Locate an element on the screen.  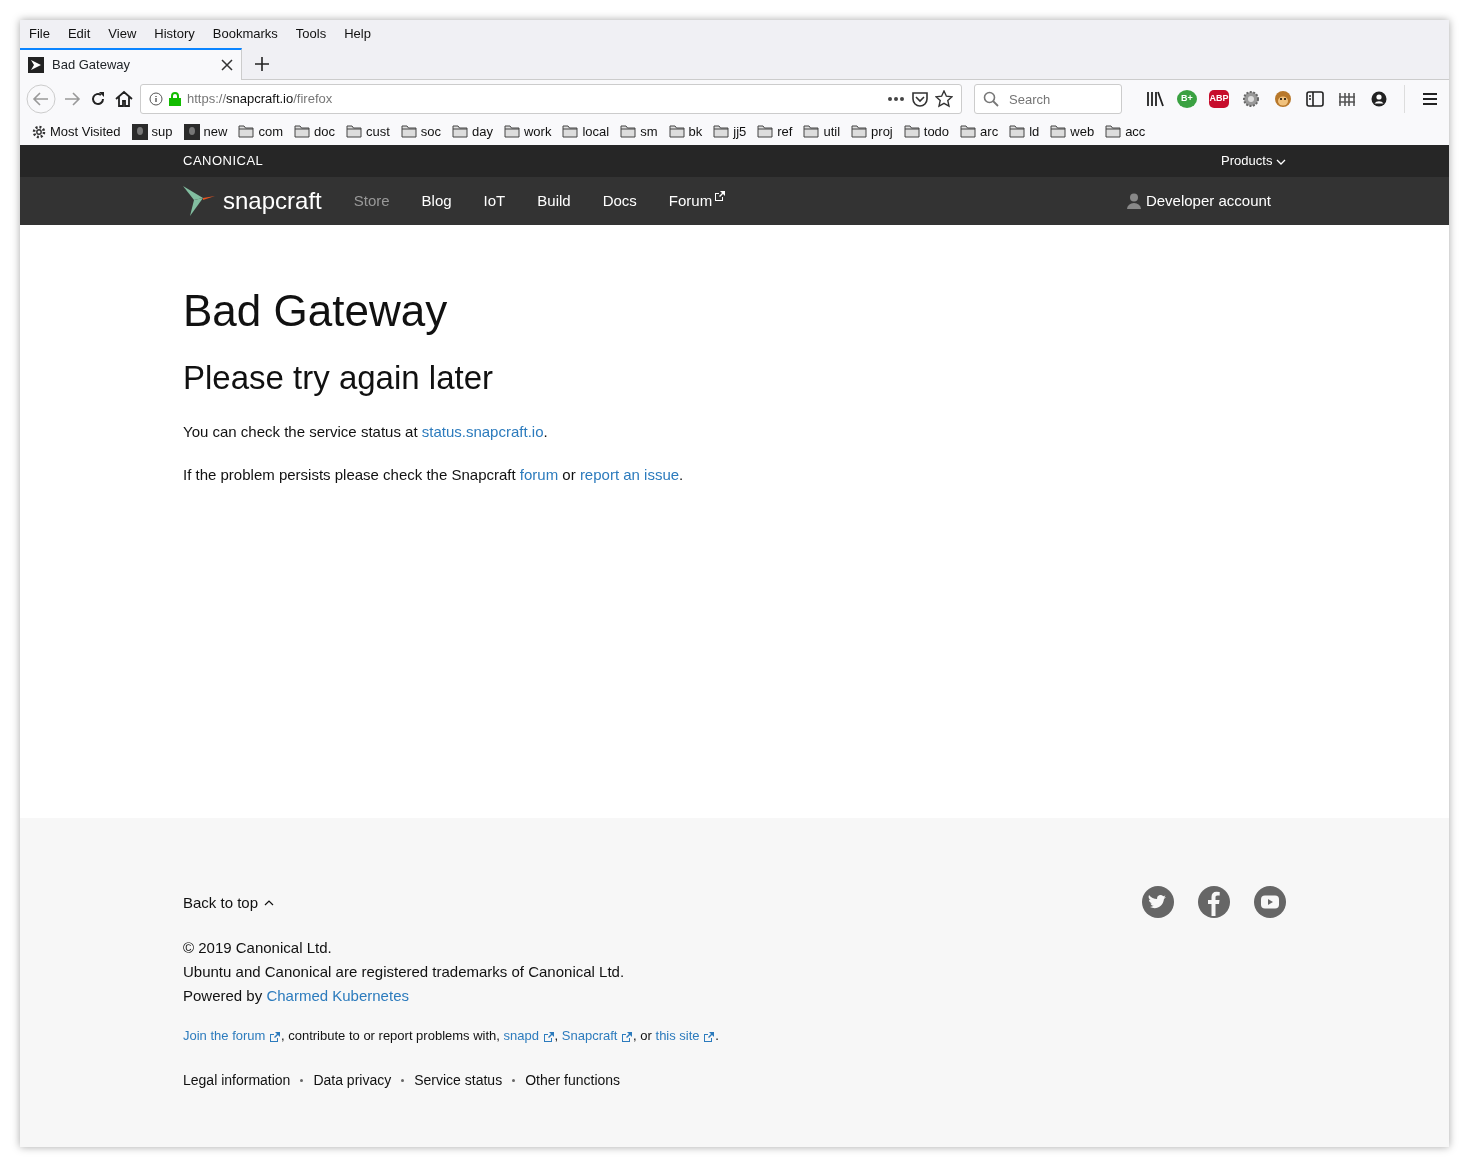
nav-link: IoT is located at coordinates (494, 201).